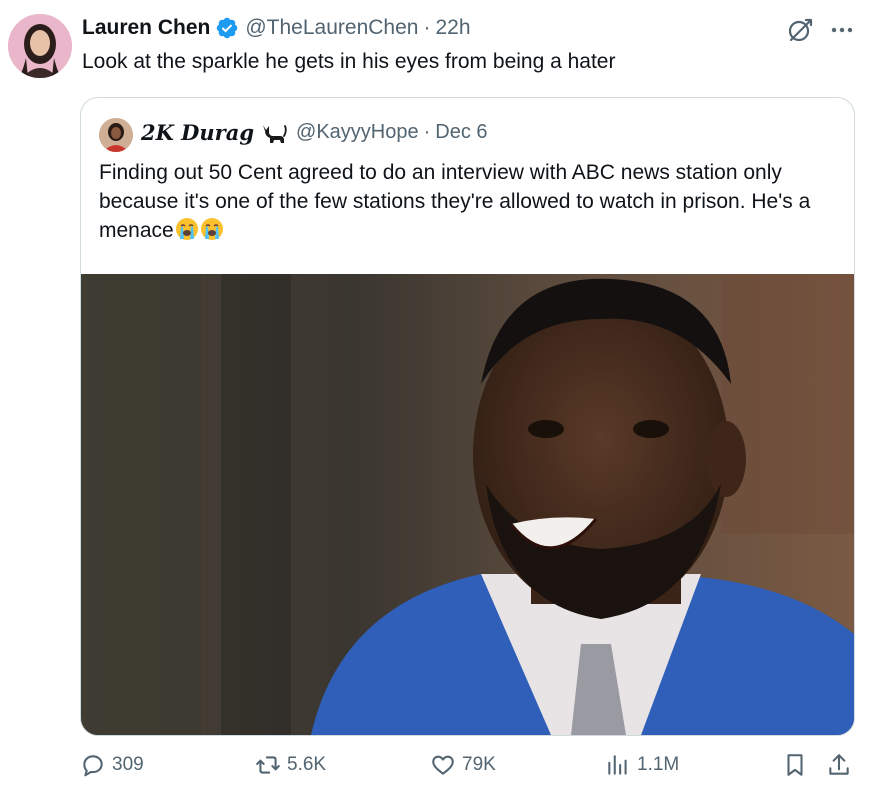  Describe the element at coordinates (839, 764) in the screenshot. I see `share-icon` at that location.